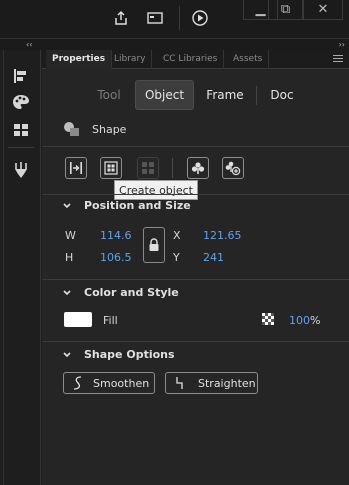 This screenshot has height=485, width=349. I want to click on ungroup-icon, so click(148, 168).